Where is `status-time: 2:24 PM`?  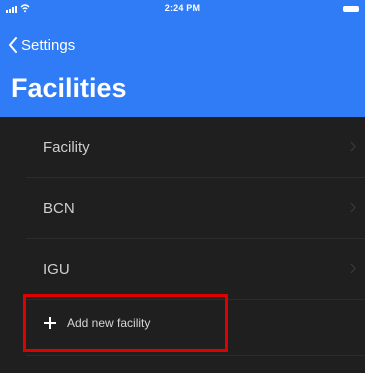 status-time: 2:24 PM is located at coordinates (182, 8).